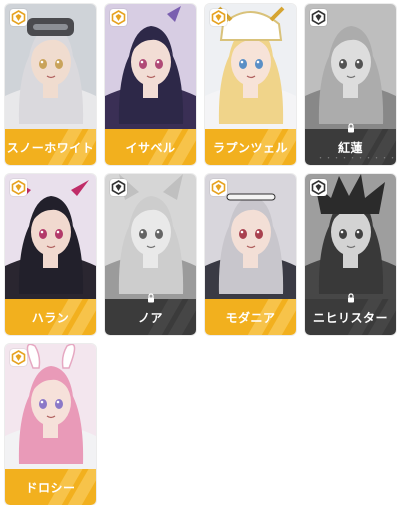  Describe the element at coordinates (350, 254) in the screenshot. I see `character-card: ニヒリスター` at that location.